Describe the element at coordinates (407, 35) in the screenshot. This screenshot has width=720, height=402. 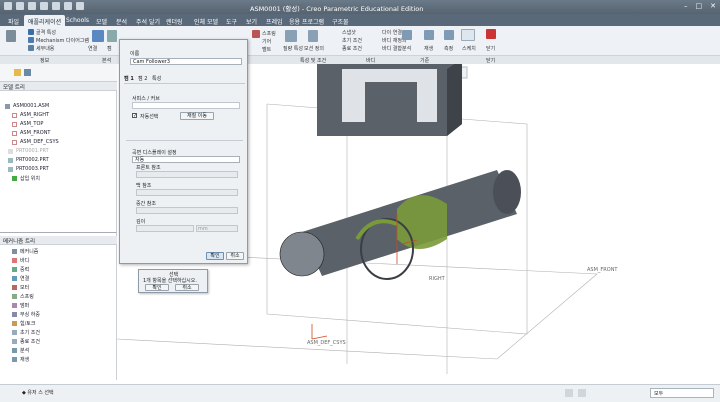
I see `analysis-icon` at that location.